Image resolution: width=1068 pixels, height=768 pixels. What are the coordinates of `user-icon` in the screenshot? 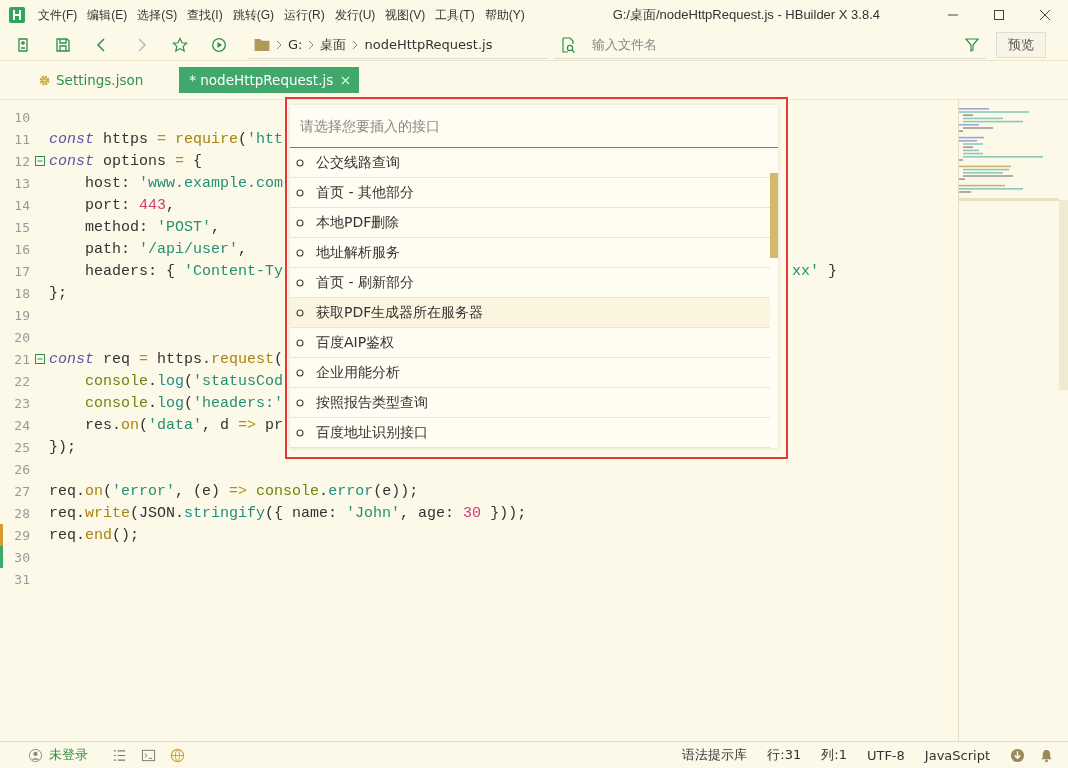 It's located at (35, 755).